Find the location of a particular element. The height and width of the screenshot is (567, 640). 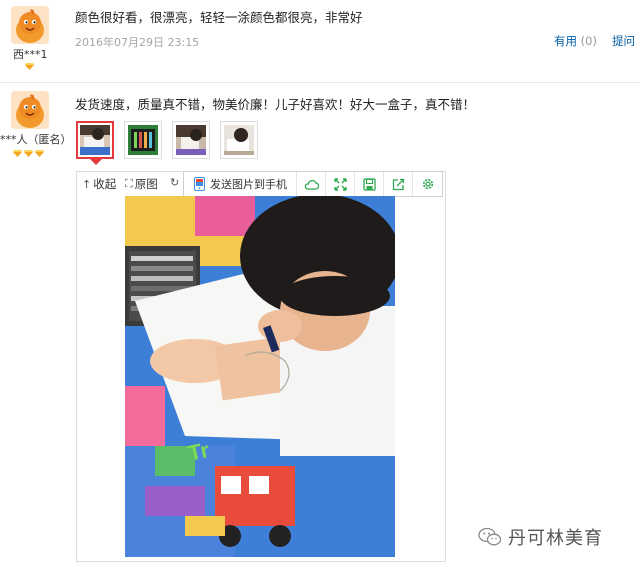

wechat-icon is located at coordinates (490, 536).